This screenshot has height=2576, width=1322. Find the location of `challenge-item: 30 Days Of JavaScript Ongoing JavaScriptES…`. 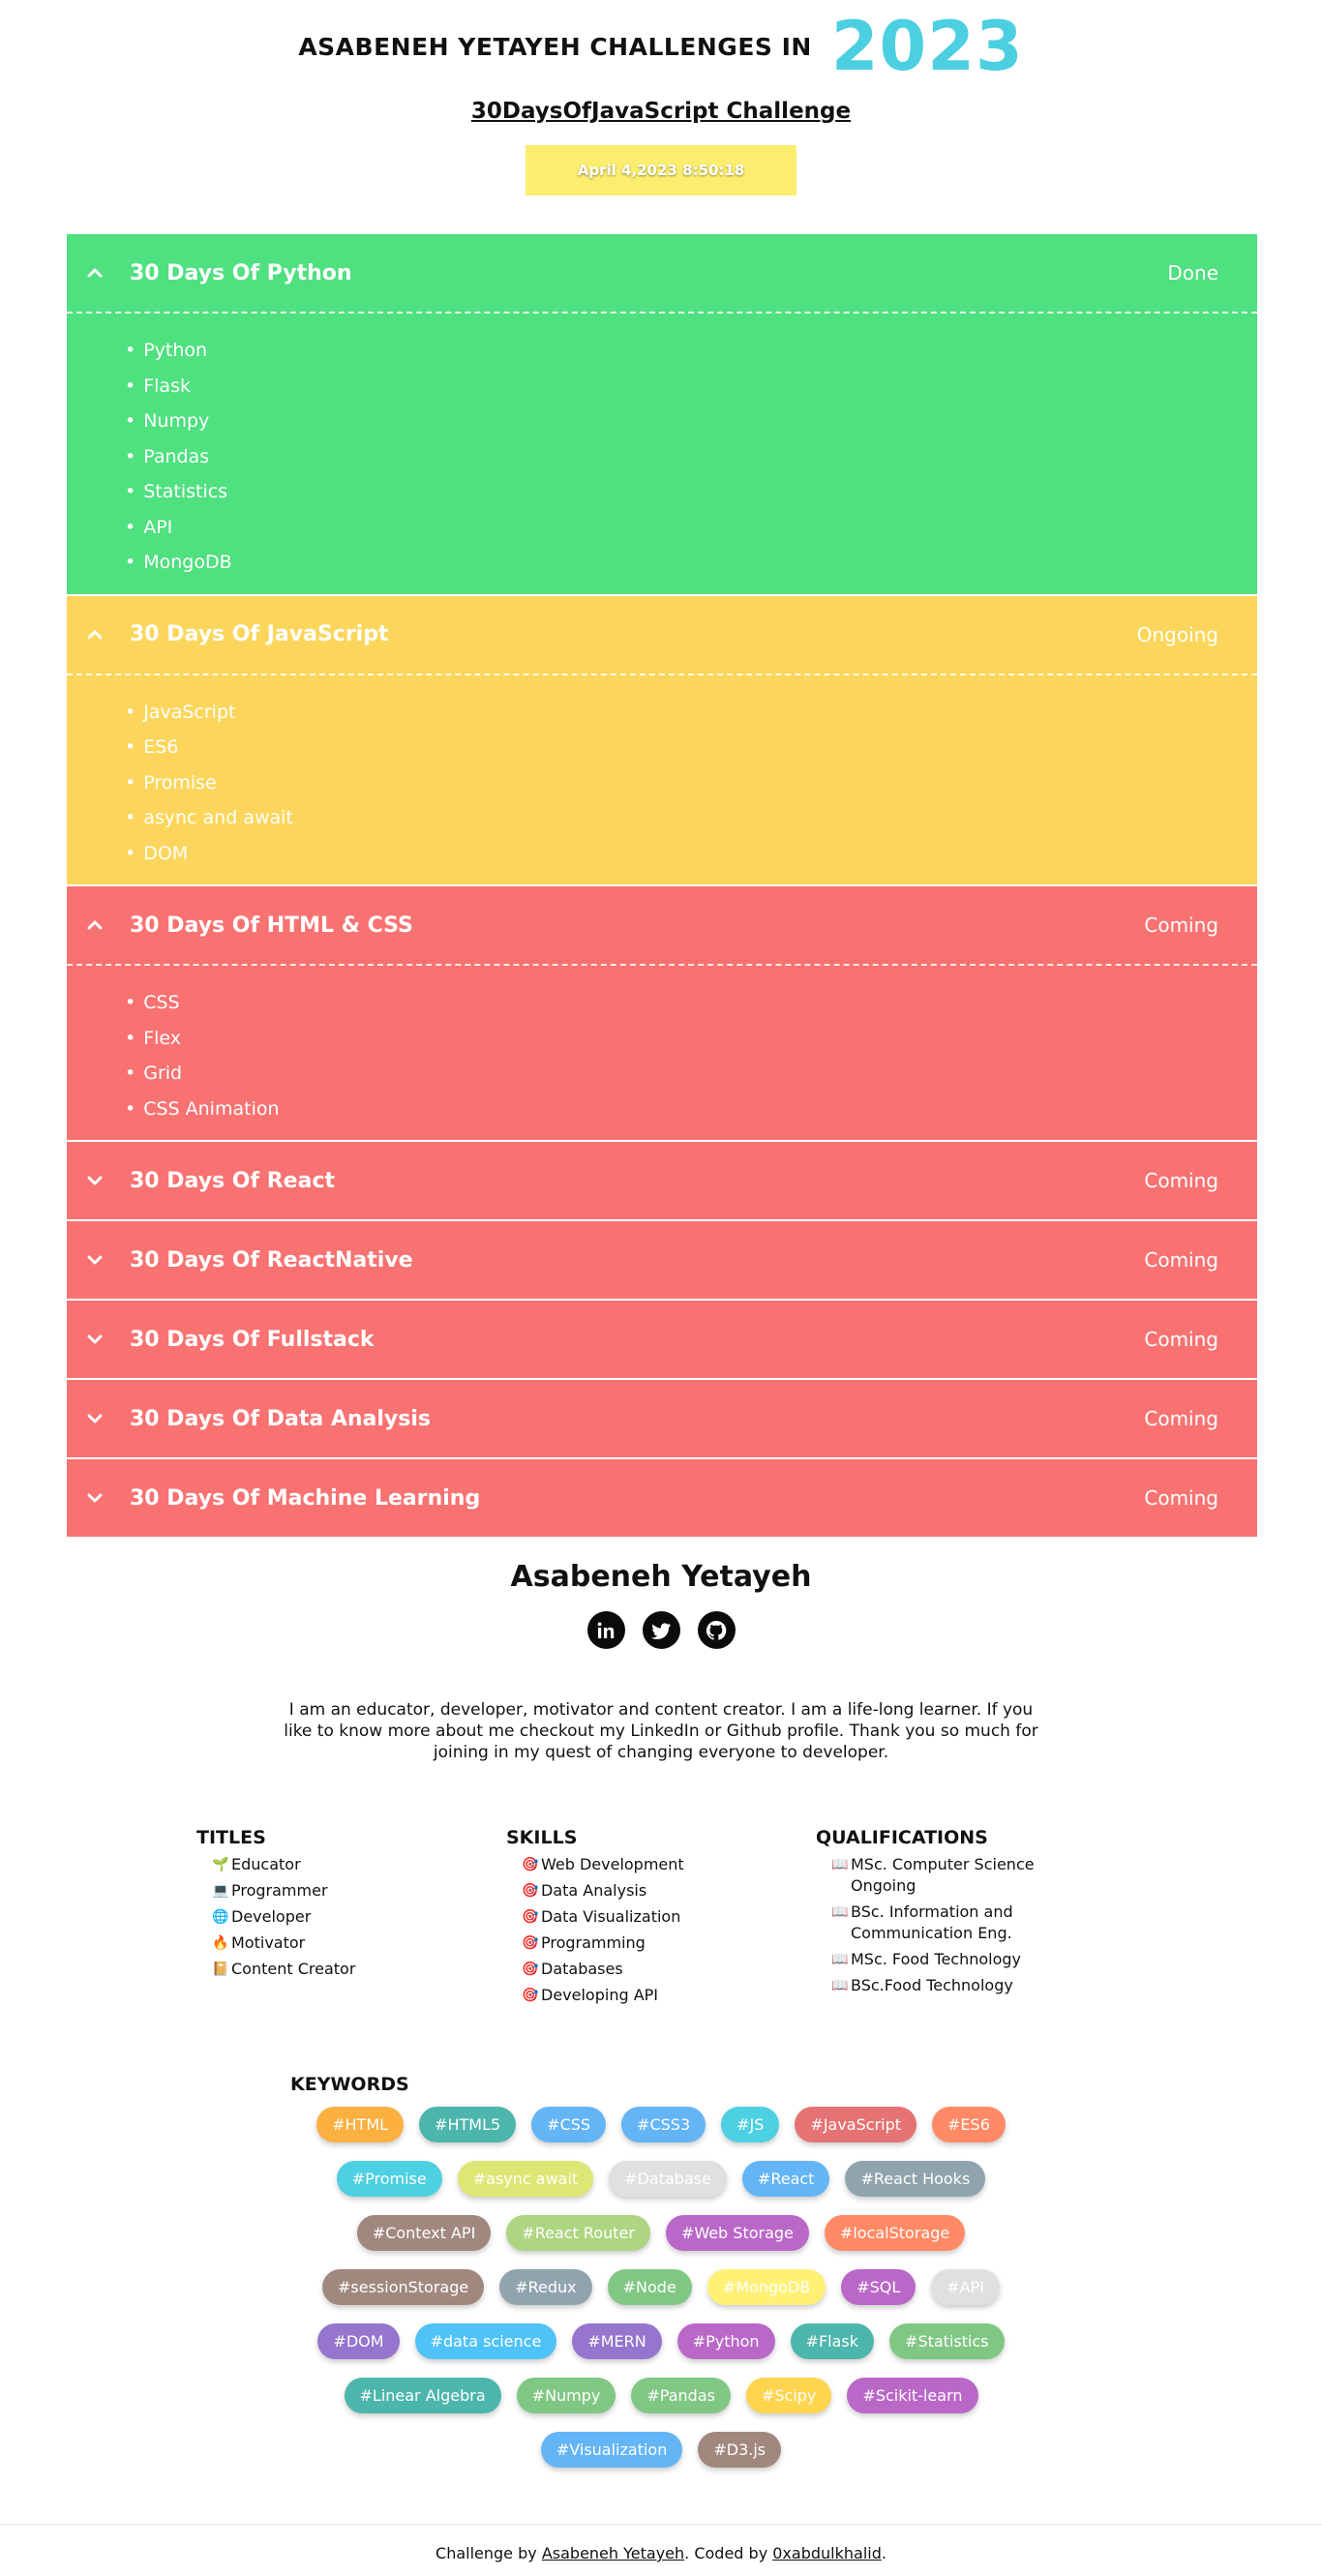

challenge-item: 30 Days Of JavaScript Ongoing JavaScriptES… is located at coordinates (662, 740).